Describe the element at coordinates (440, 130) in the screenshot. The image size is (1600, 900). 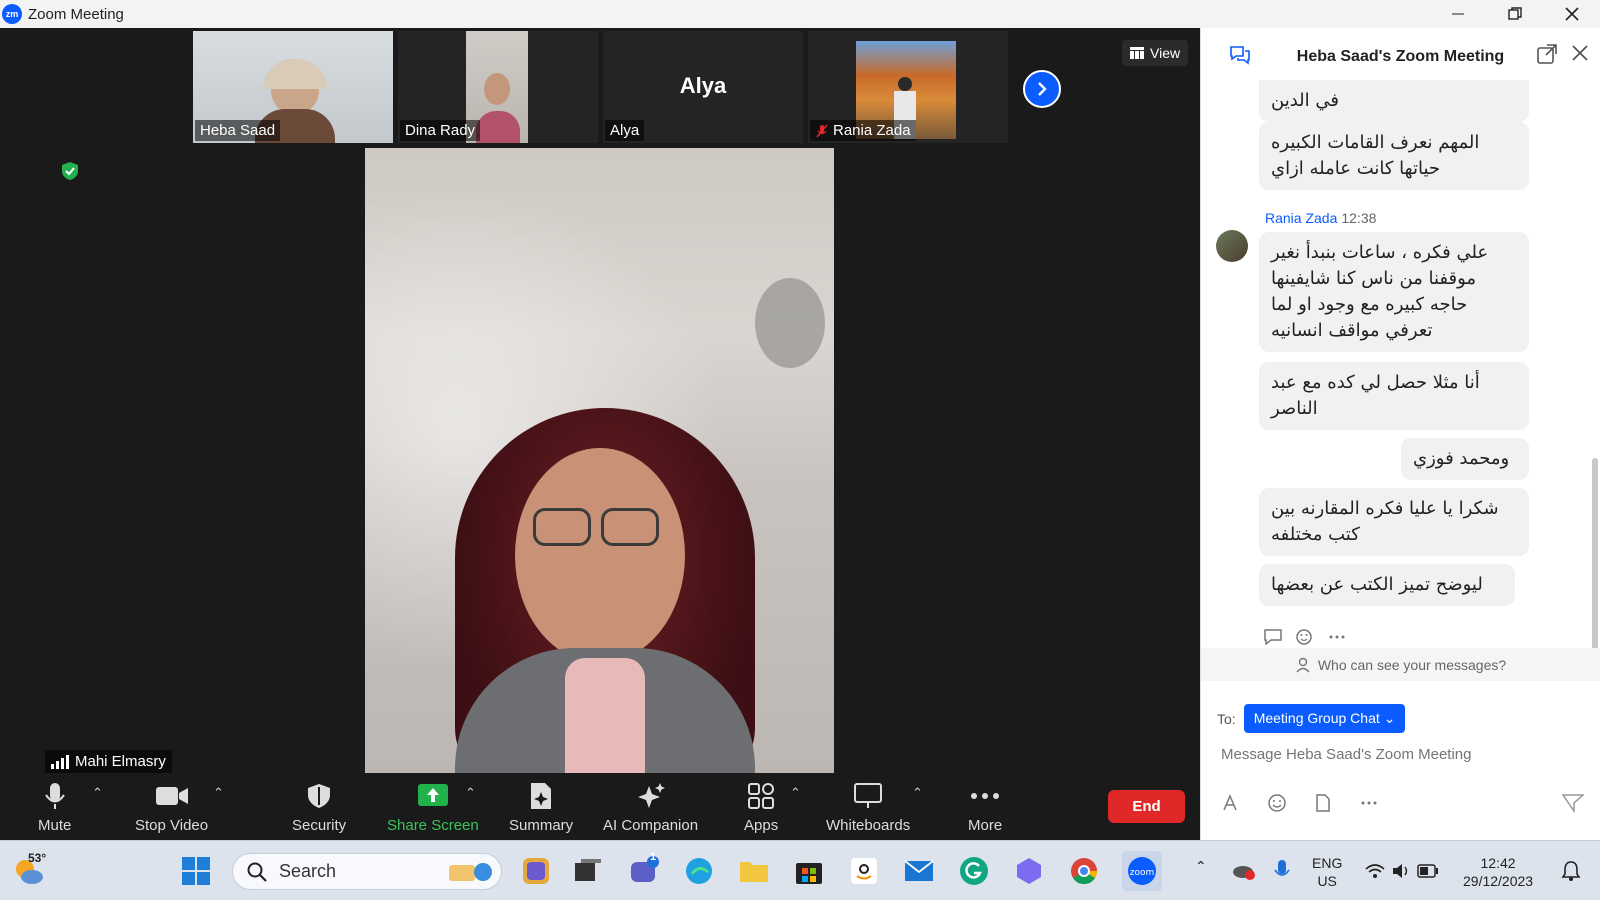
I see `participant-name: Dina Rady` at that location.